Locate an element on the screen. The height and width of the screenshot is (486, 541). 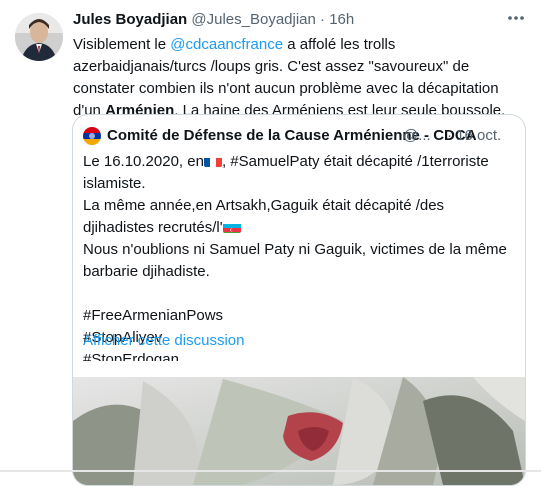
timestamp: 16h is located at coordinates (341, 19).